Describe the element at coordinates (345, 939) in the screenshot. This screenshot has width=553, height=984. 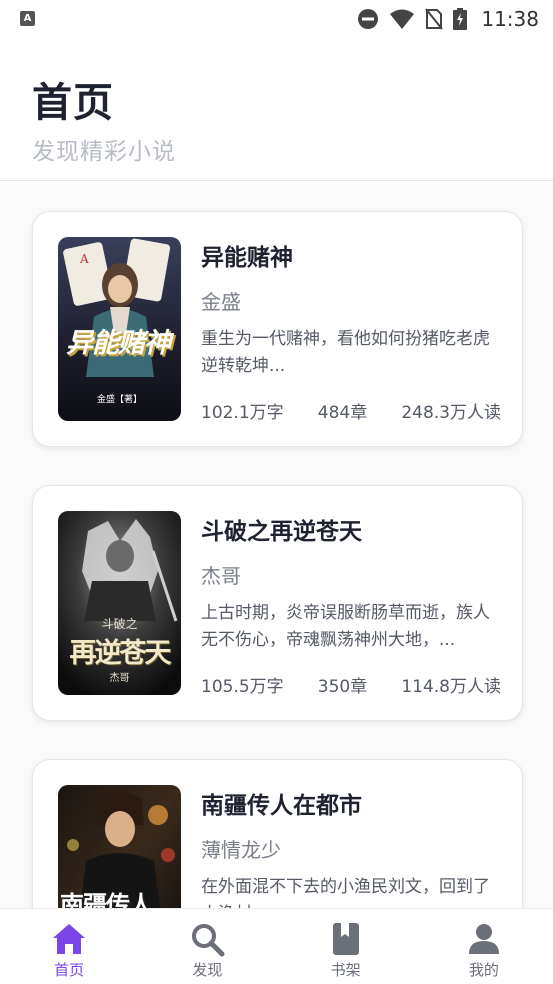
I see `bookshelf-icon` at that location.